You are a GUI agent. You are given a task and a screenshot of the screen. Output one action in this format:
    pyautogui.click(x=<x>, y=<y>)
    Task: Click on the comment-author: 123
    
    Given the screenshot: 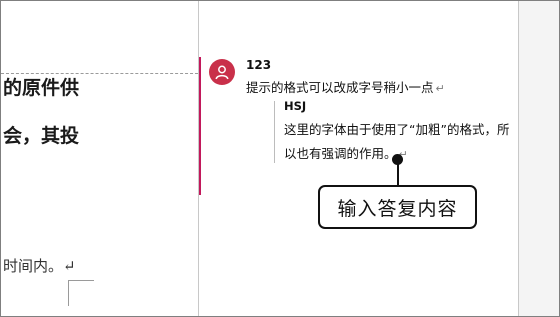 What is the action you would take?
    pyautogui.click(x=259, y=65)
    